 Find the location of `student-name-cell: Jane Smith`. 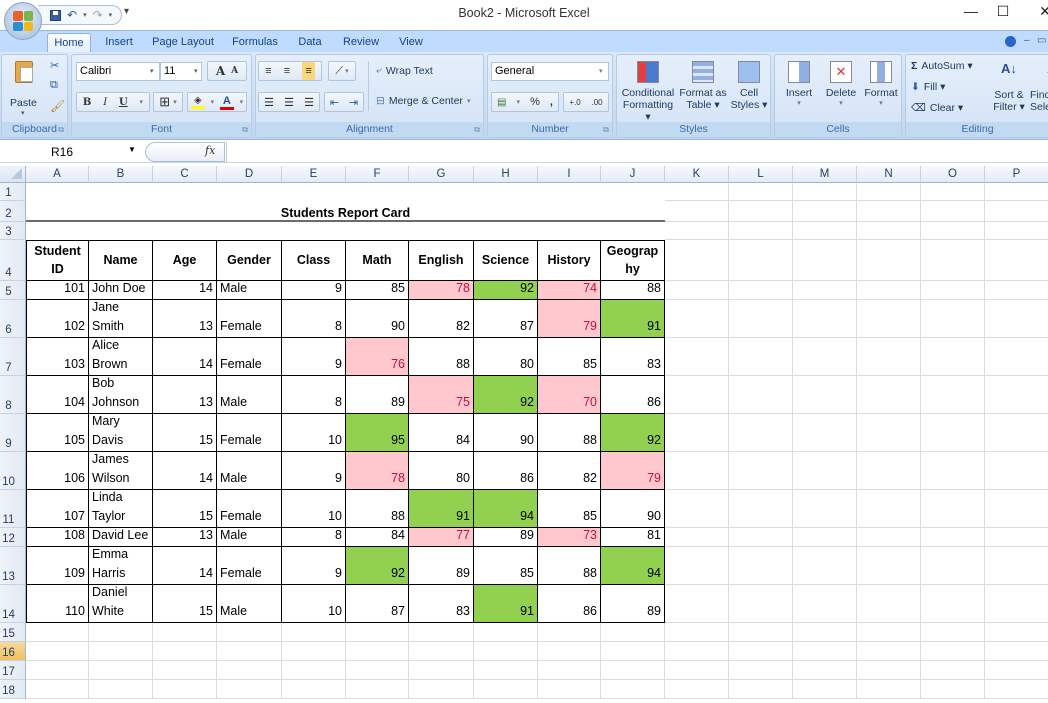

student-name-cell: Jane Smith is located at coordinates (121, 319).